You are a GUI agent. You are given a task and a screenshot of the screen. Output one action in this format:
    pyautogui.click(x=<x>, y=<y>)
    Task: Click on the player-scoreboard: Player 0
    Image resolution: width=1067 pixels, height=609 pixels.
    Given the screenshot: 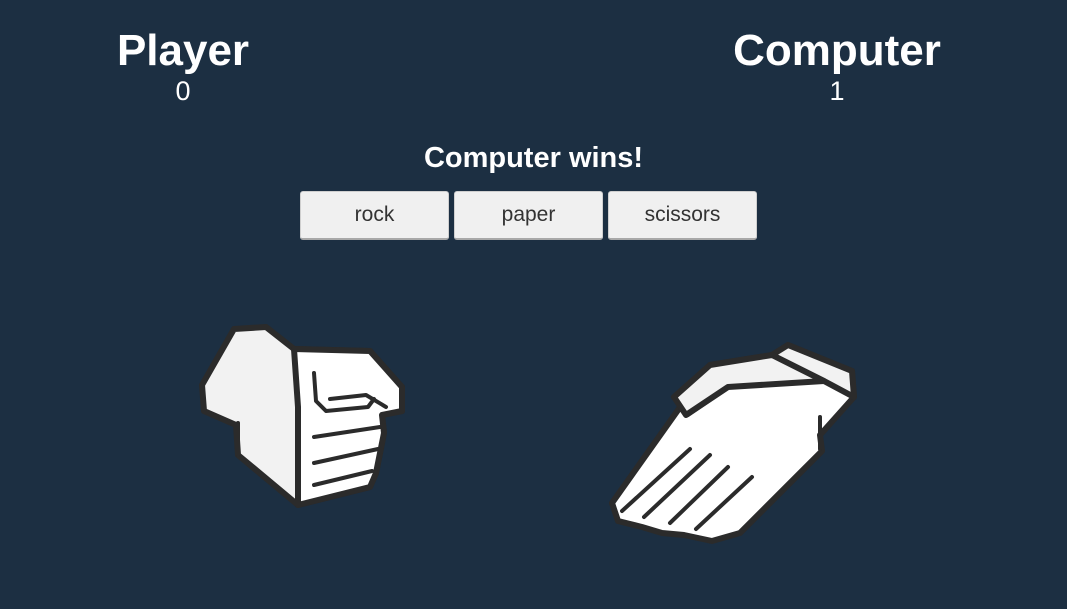 What is the action you would take?
    pyautogui.click(x=183, y=66)
    